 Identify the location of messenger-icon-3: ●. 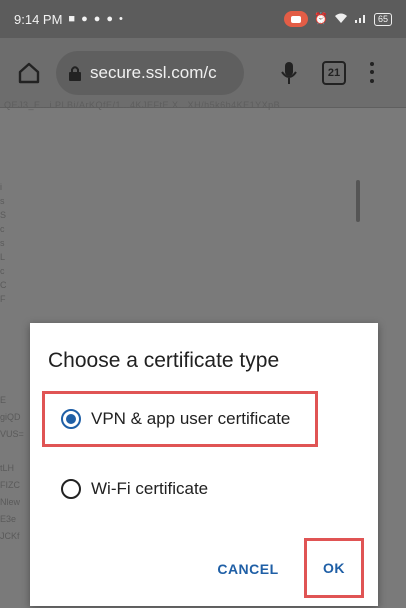
(110, 18).